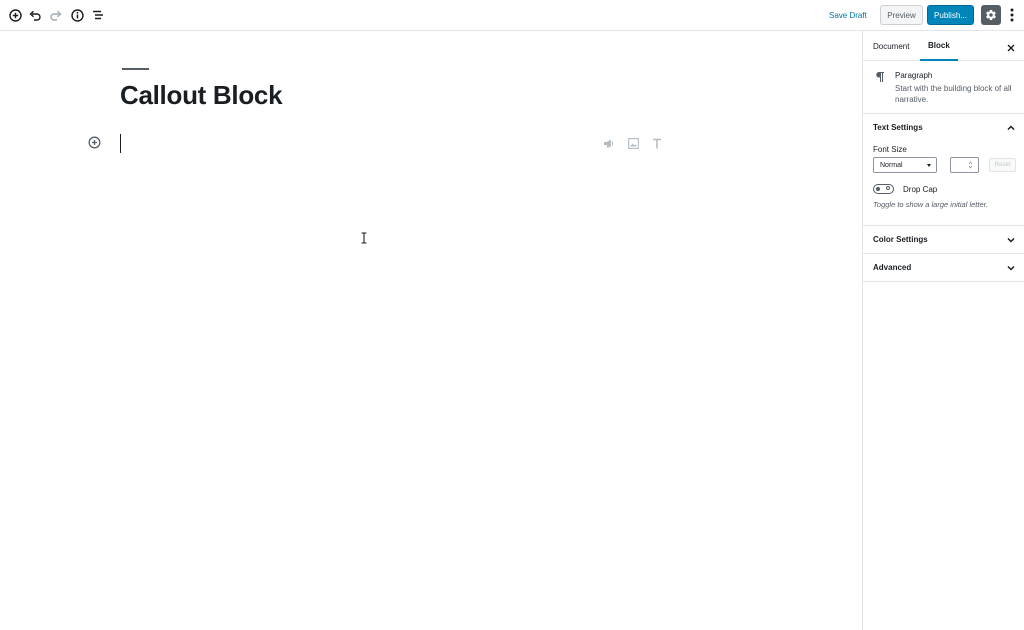 Image resolution: width=1024 pixels, height=630 pixels. What do you see at coordinates (77, 15) in the screenshot?
I see `info-icon` at bounding box center [77, 15].